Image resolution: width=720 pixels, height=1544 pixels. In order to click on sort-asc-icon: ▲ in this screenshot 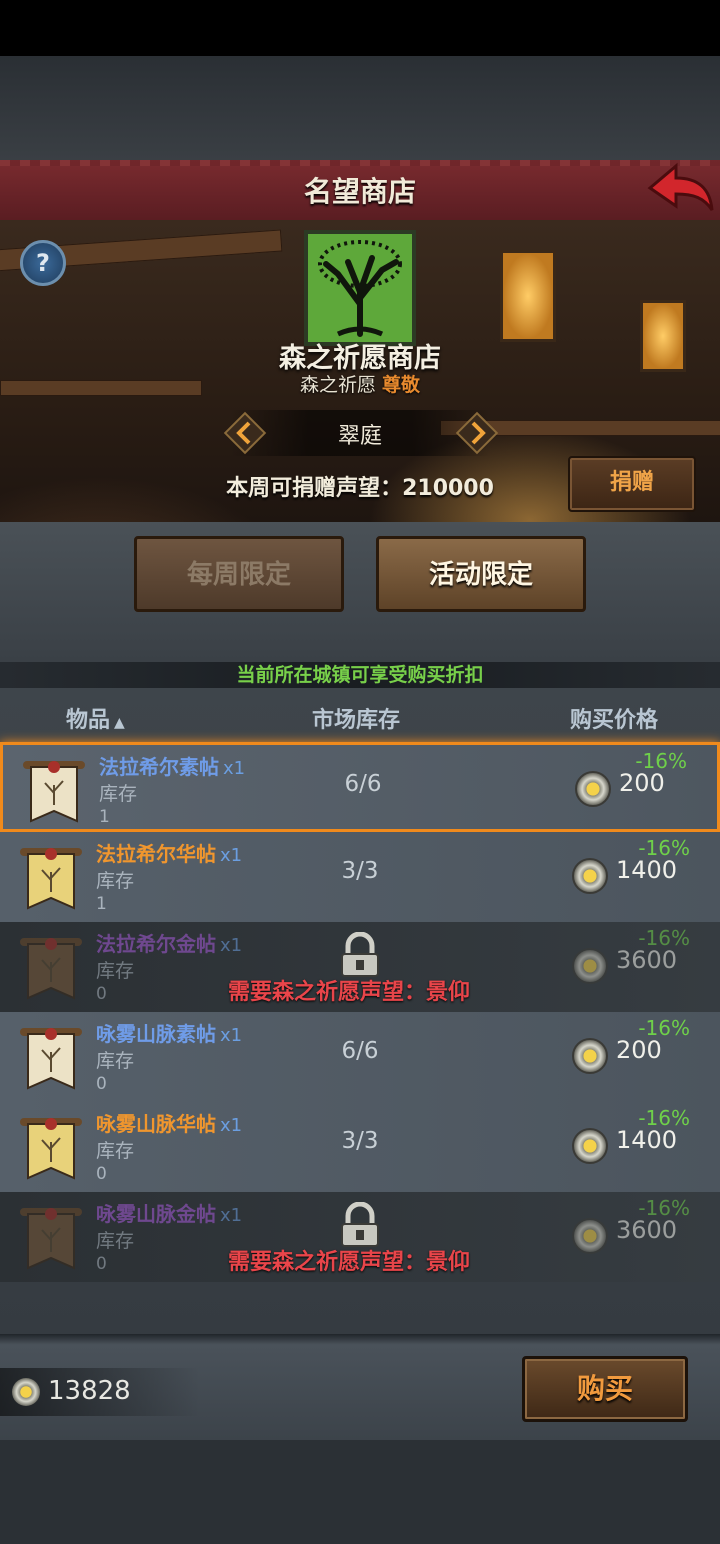, I will do `click(119, 723)`.